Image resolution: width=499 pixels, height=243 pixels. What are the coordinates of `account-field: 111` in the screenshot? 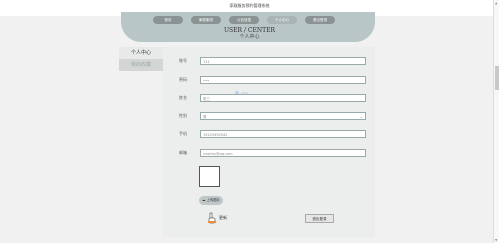 It's located at (283, 61).